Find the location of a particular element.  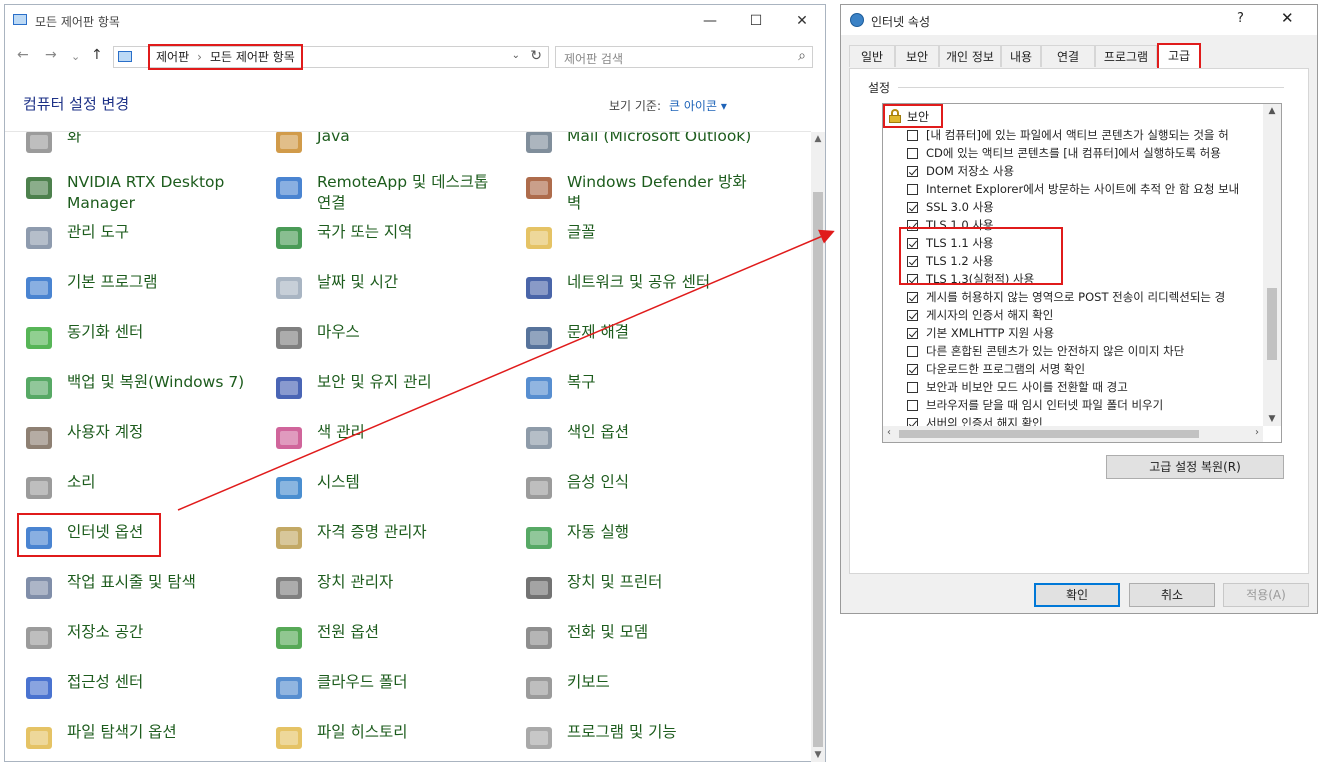

search-input: 제어판 검색 ⌕ is located at coordinates (684, 57).